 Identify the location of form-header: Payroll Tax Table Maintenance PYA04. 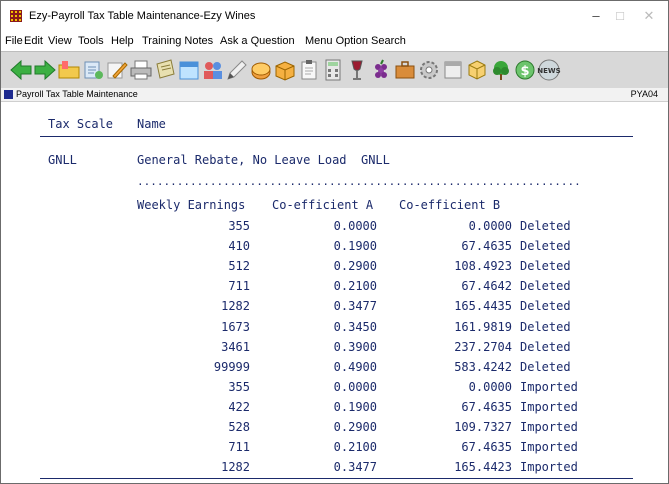
(334, 95).